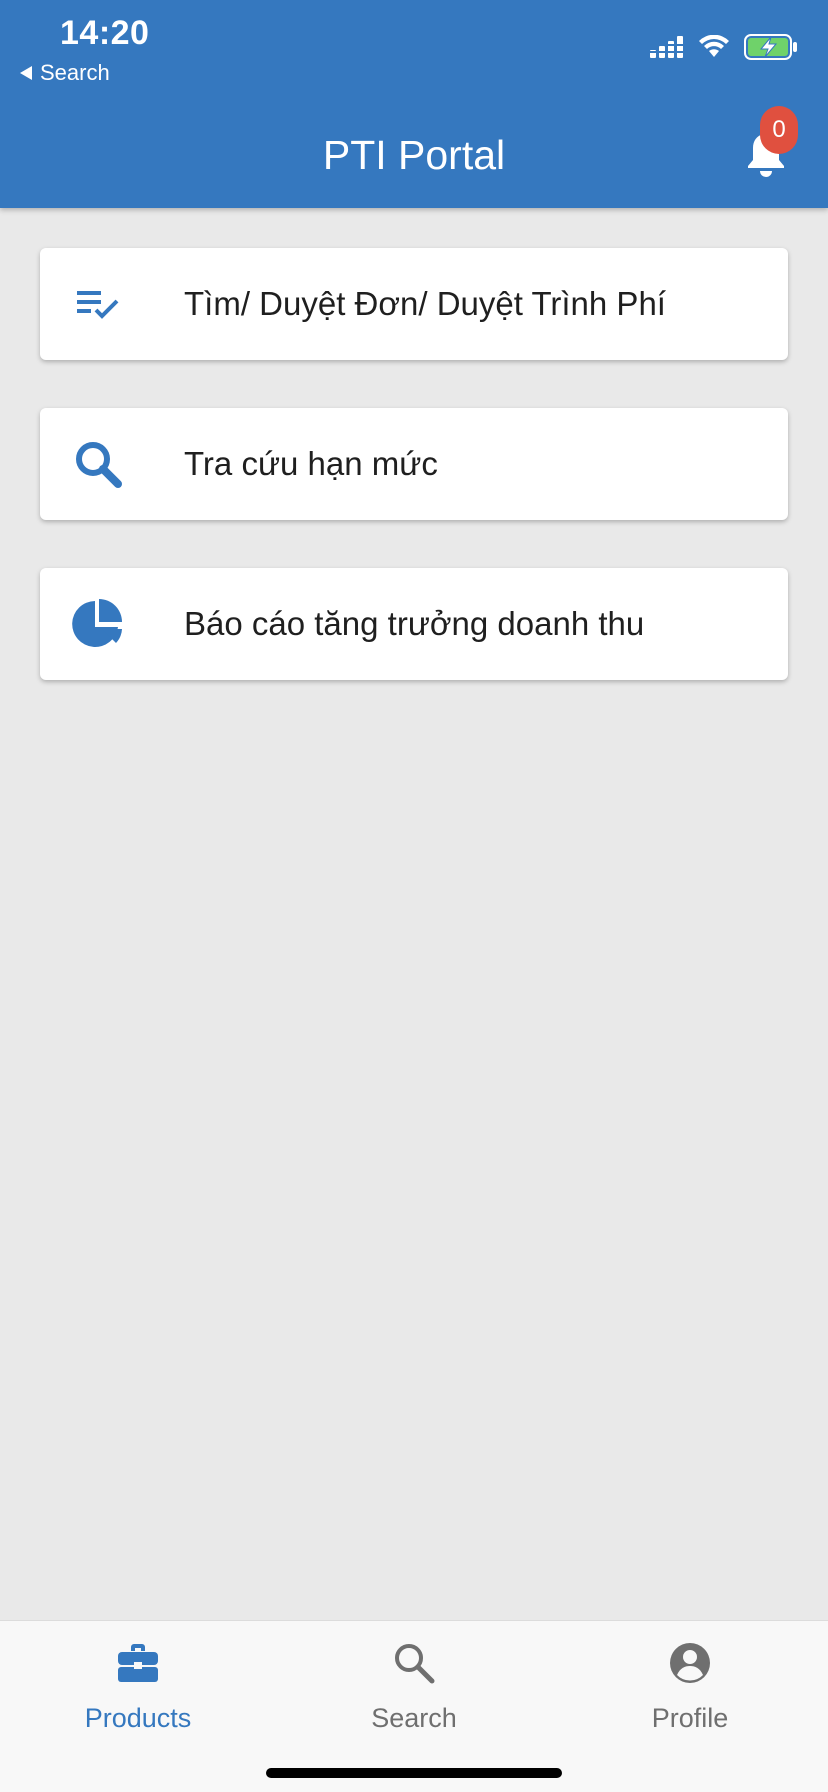  I want to click on tab-products: Products, so click(138, 1694).